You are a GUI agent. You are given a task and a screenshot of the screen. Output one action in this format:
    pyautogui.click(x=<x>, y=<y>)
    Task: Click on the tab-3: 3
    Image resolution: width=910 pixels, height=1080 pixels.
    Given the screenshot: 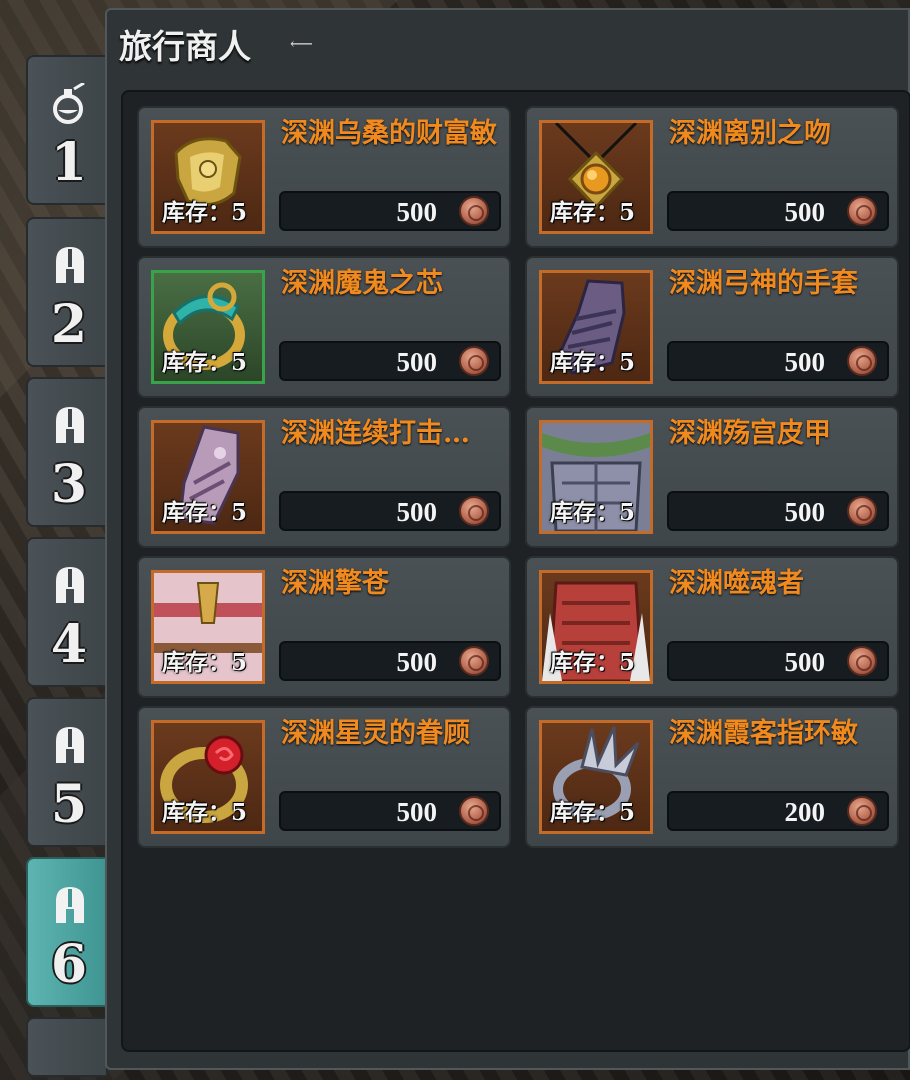 What is the action you would take?
    pyautogui.click(x=67, y=452)
    